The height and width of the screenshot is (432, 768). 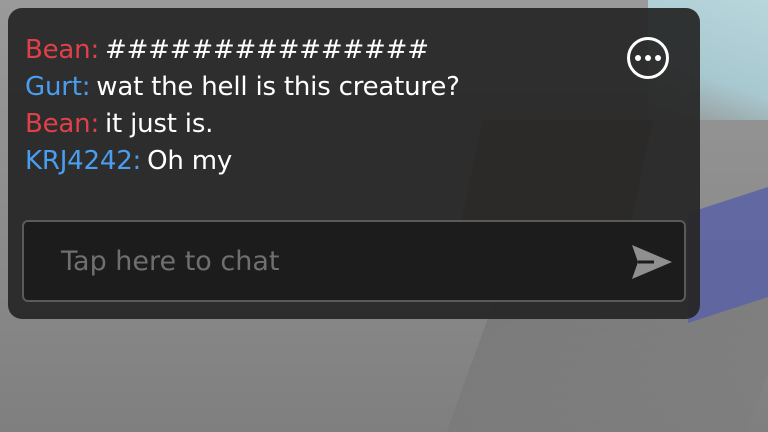 I want to click on message-sender: KRJ4242:, so click(x=83, y=161).